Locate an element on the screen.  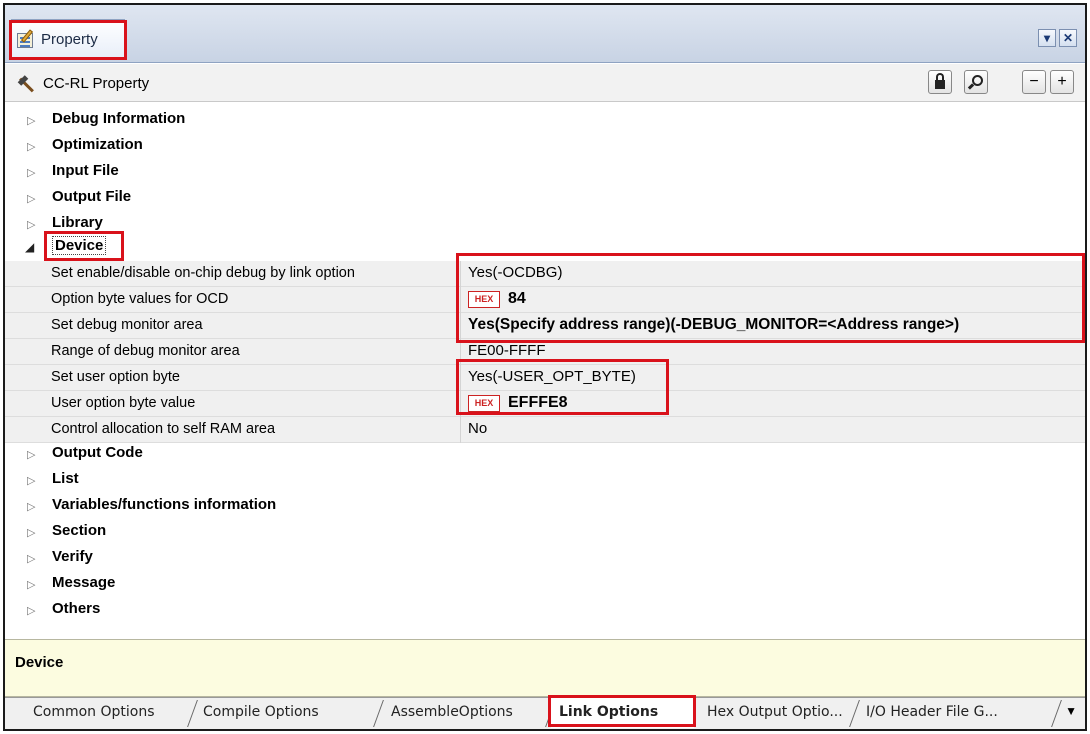
property-tab-label: Property is located at coordinates (69, 39).